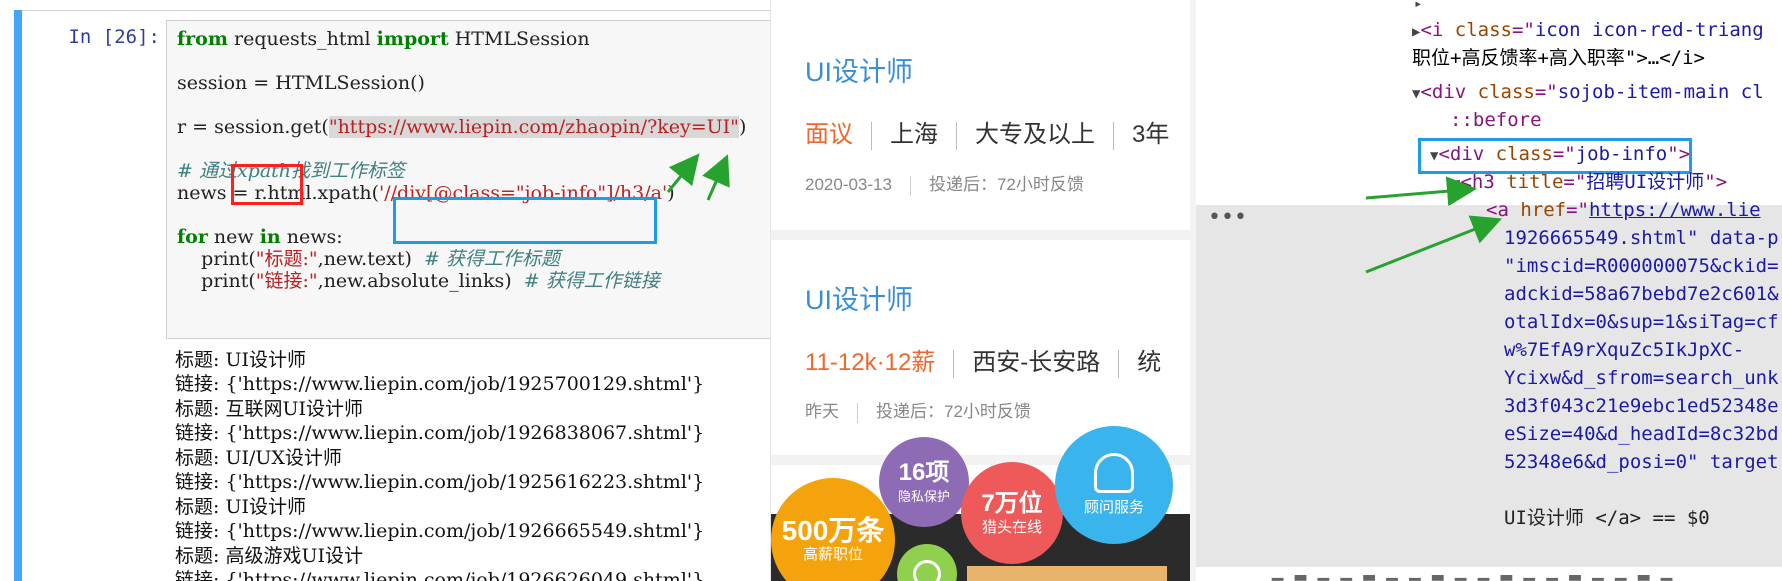 The height and width of the screenshot is (581, 1782). What do you see at coordinates (269, 556) in the screenshot?
I see `output-line: 标题: 高级游戏UI设计` at bounding box center [269, 556].